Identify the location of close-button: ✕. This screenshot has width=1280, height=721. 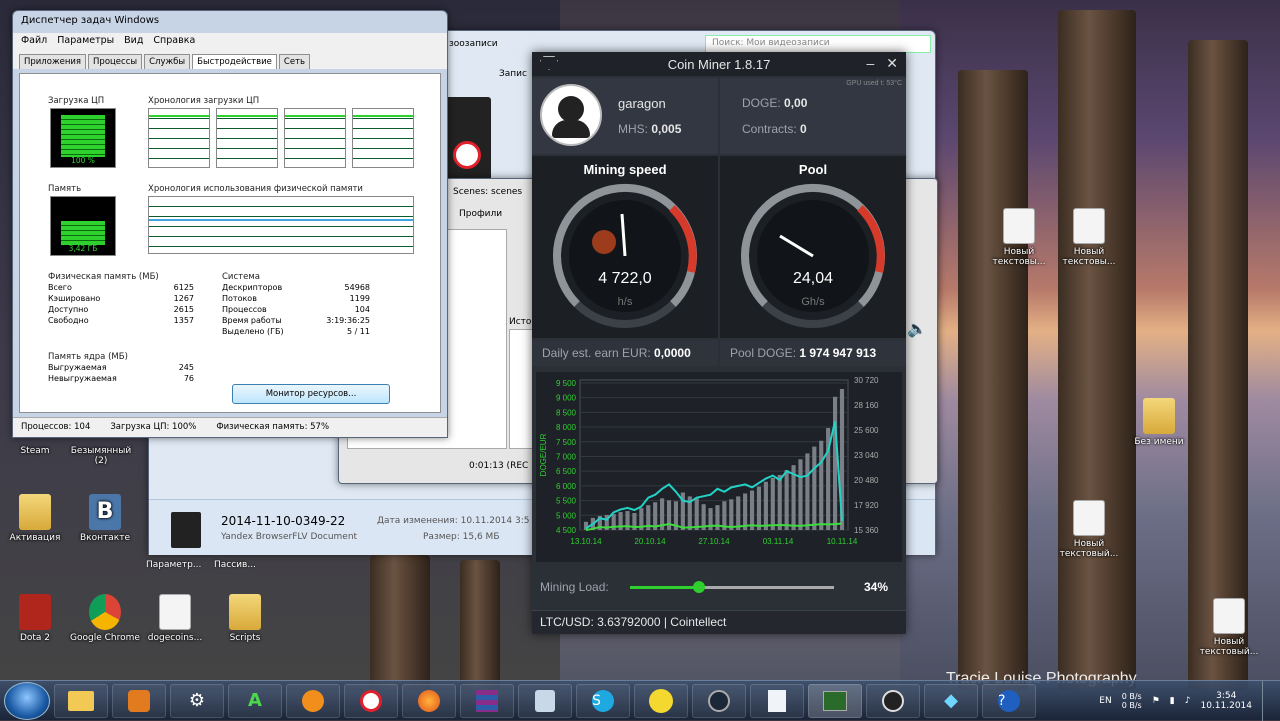
(892, 63).